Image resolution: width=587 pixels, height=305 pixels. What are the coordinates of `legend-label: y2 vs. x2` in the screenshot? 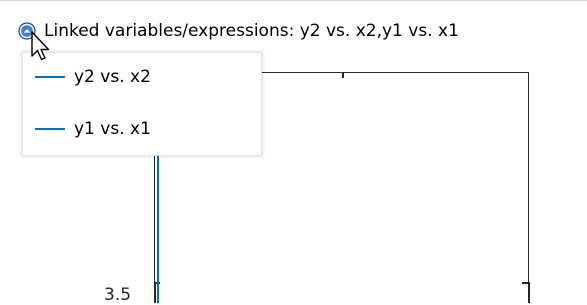 It's located at (112, 77).